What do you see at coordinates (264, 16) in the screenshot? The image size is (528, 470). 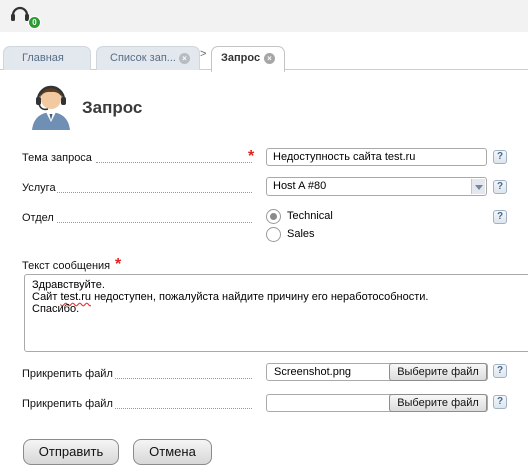 I see `top-toolbar: 0` at bounding box center [264, 16].